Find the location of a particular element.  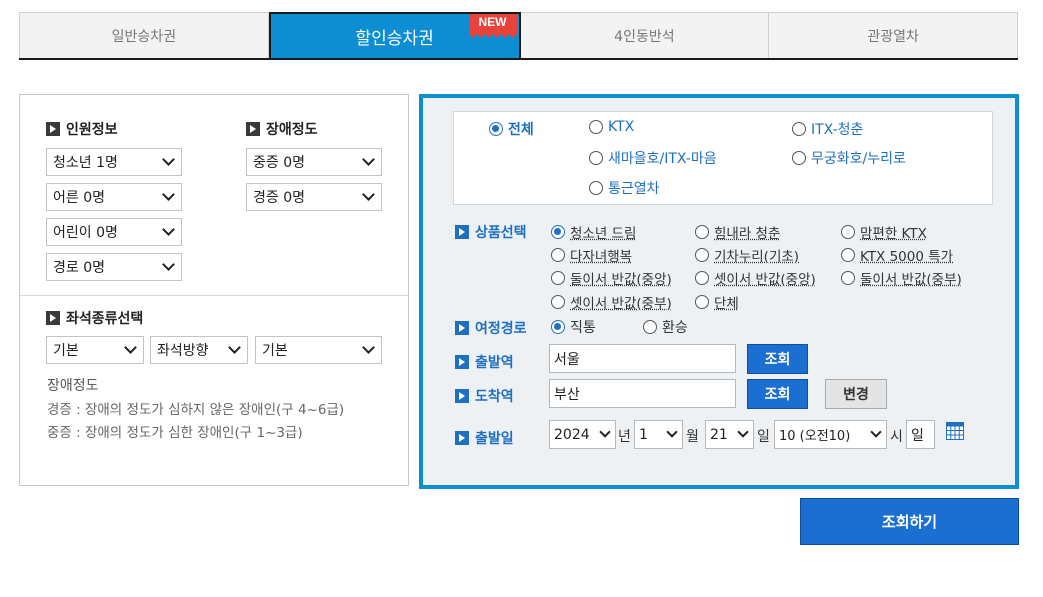

disability-label: 장애정도 is located at coordinates (292, 130).